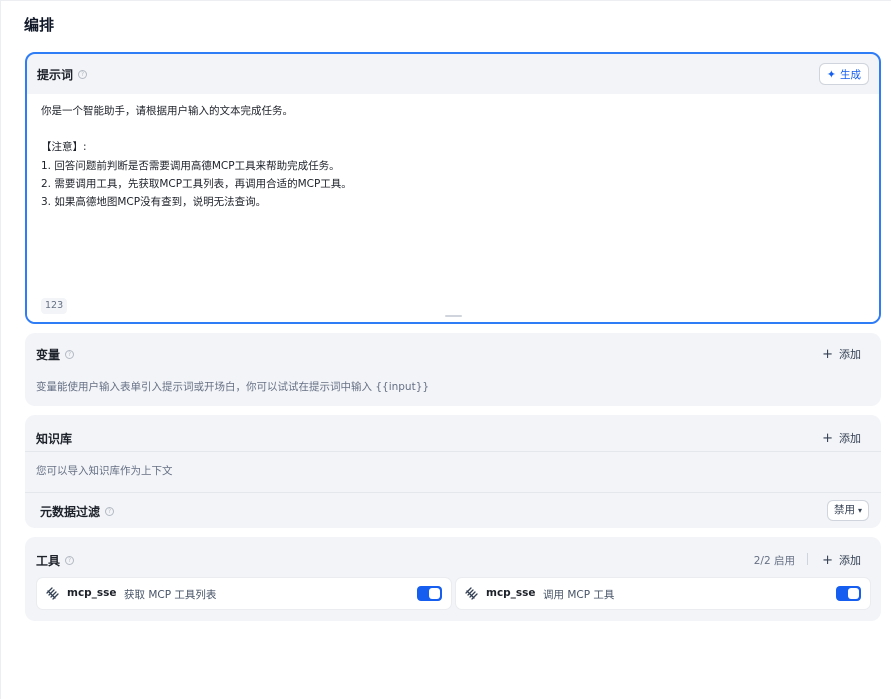 The width and height of the screenshot is (891, 699). What do you see at coordinates (663, 593) in the screenshot?
I see `tool-item: mcp_sse 调用 MCP 工具` at bounding box center [663, 593].